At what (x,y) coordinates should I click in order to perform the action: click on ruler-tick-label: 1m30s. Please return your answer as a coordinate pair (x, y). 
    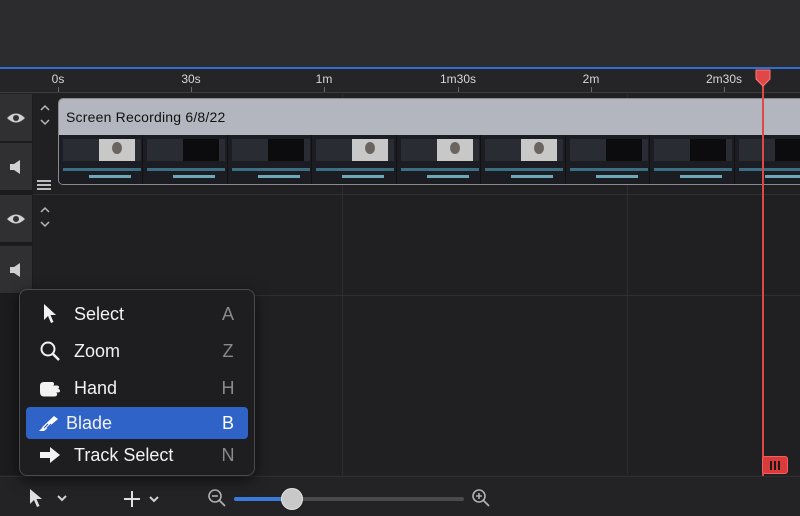
    Looking at the image, I should click on (458, 79).